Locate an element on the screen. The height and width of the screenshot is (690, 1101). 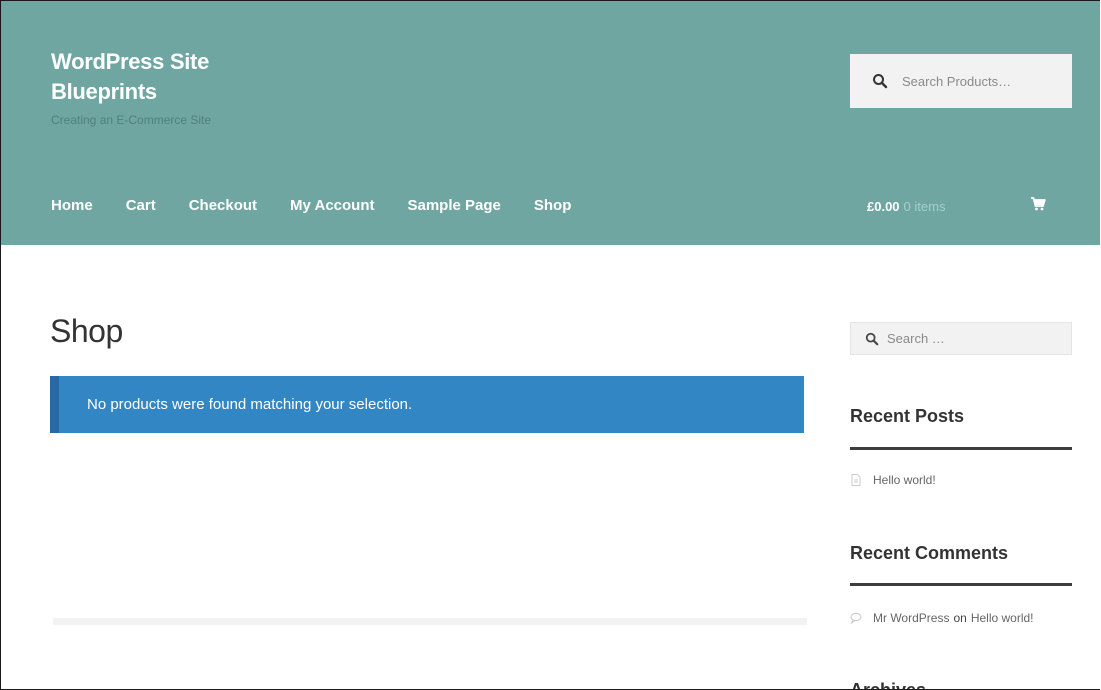
product-search-input is located at coordinates (977, 81).